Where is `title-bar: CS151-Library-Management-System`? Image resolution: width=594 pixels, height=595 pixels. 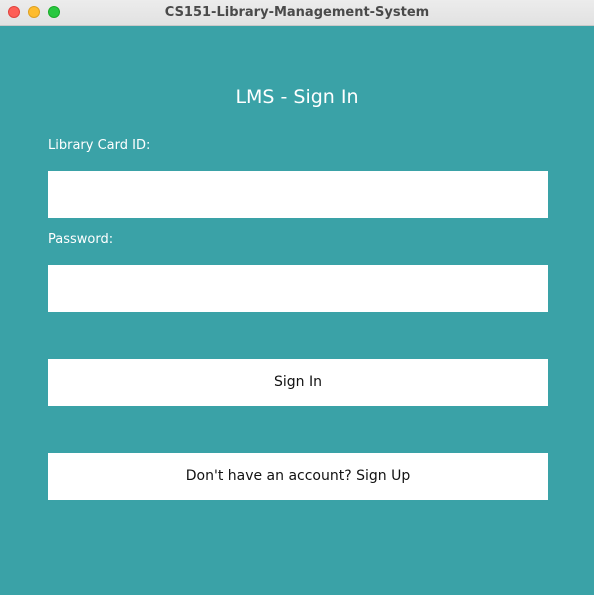 title-bar: CS151-Library-Management-System is located at coordinates (297, 13).